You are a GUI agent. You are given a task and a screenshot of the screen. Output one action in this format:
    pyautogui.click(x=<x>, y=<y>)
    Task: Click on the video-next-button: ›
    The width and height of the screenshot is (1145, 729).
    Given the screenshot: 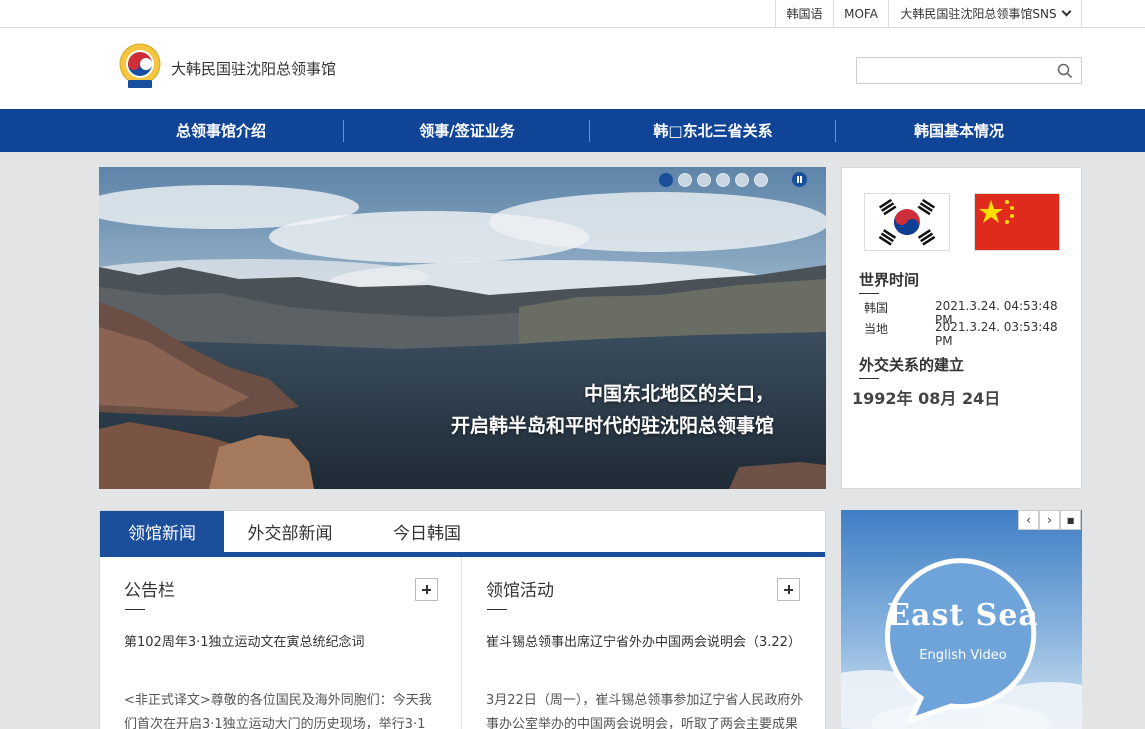 What is the action you would take?
    pyautogui.click(x=1049, y=520)
    